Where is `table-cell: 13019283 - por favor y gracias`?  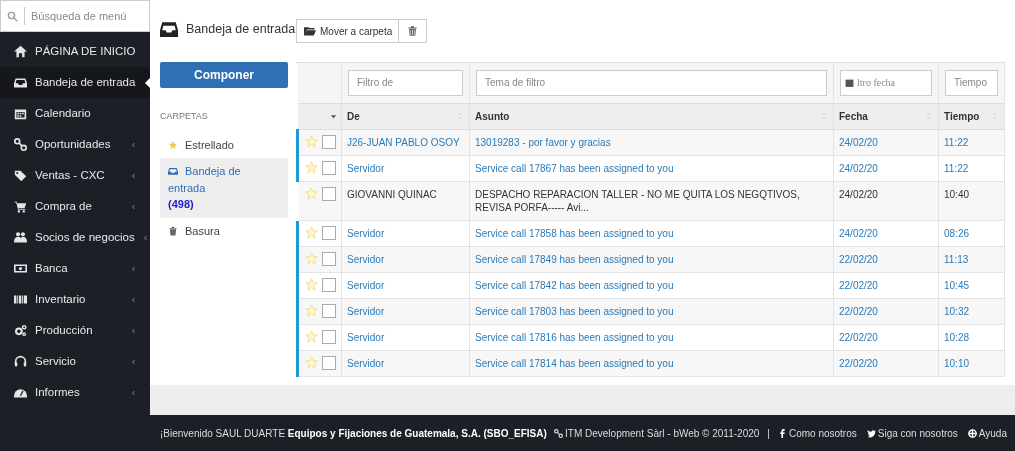
table-cell: 13019283 - por favor y gracias is located at coordinates (651, 142).